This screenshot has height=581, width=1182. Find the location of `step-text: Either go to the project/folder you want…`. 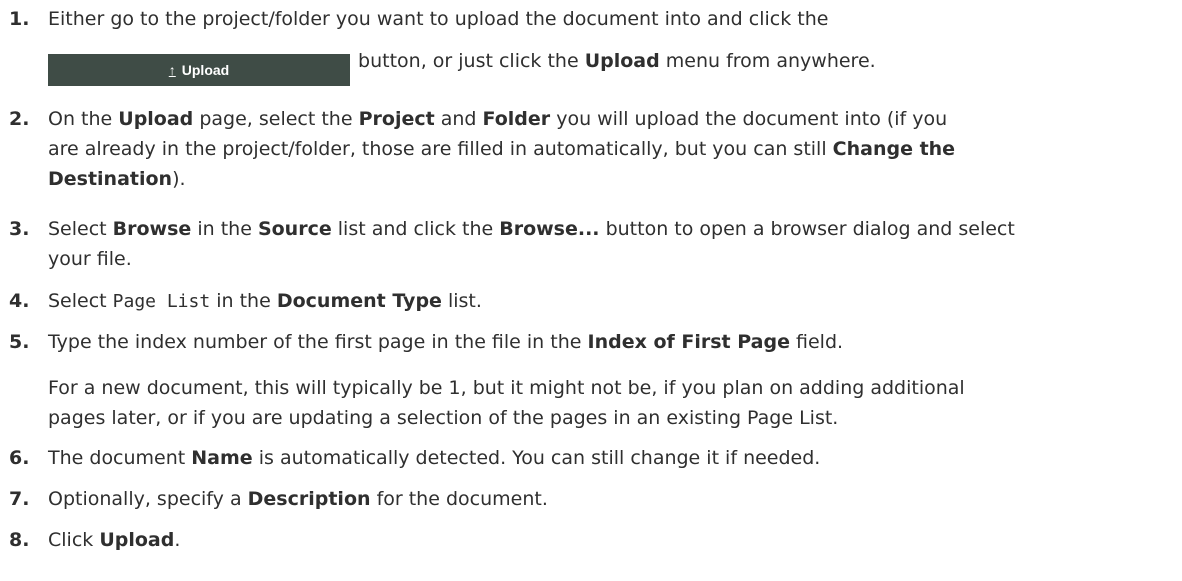

step-text: Either go to the project/folder you want… is located at coordinates (608, 45).